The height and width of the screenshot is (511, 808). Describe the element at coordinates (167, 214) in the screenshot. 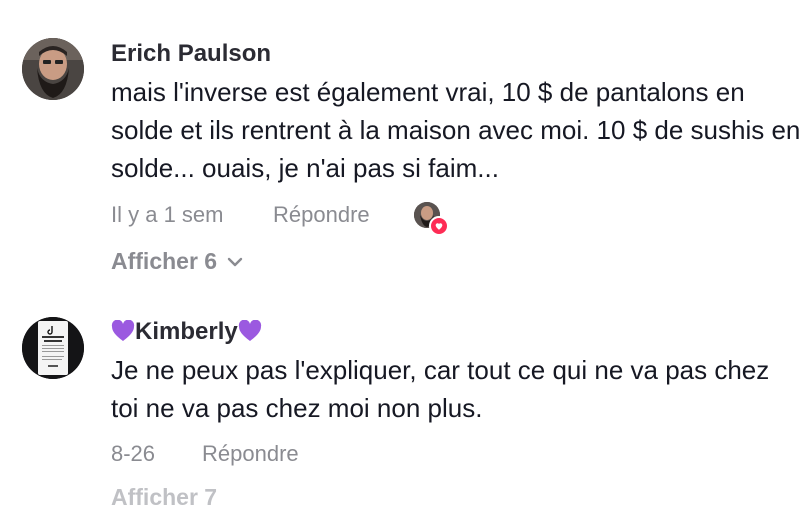

I see `comment-timestamp: Il y a 1 sem` at that location.